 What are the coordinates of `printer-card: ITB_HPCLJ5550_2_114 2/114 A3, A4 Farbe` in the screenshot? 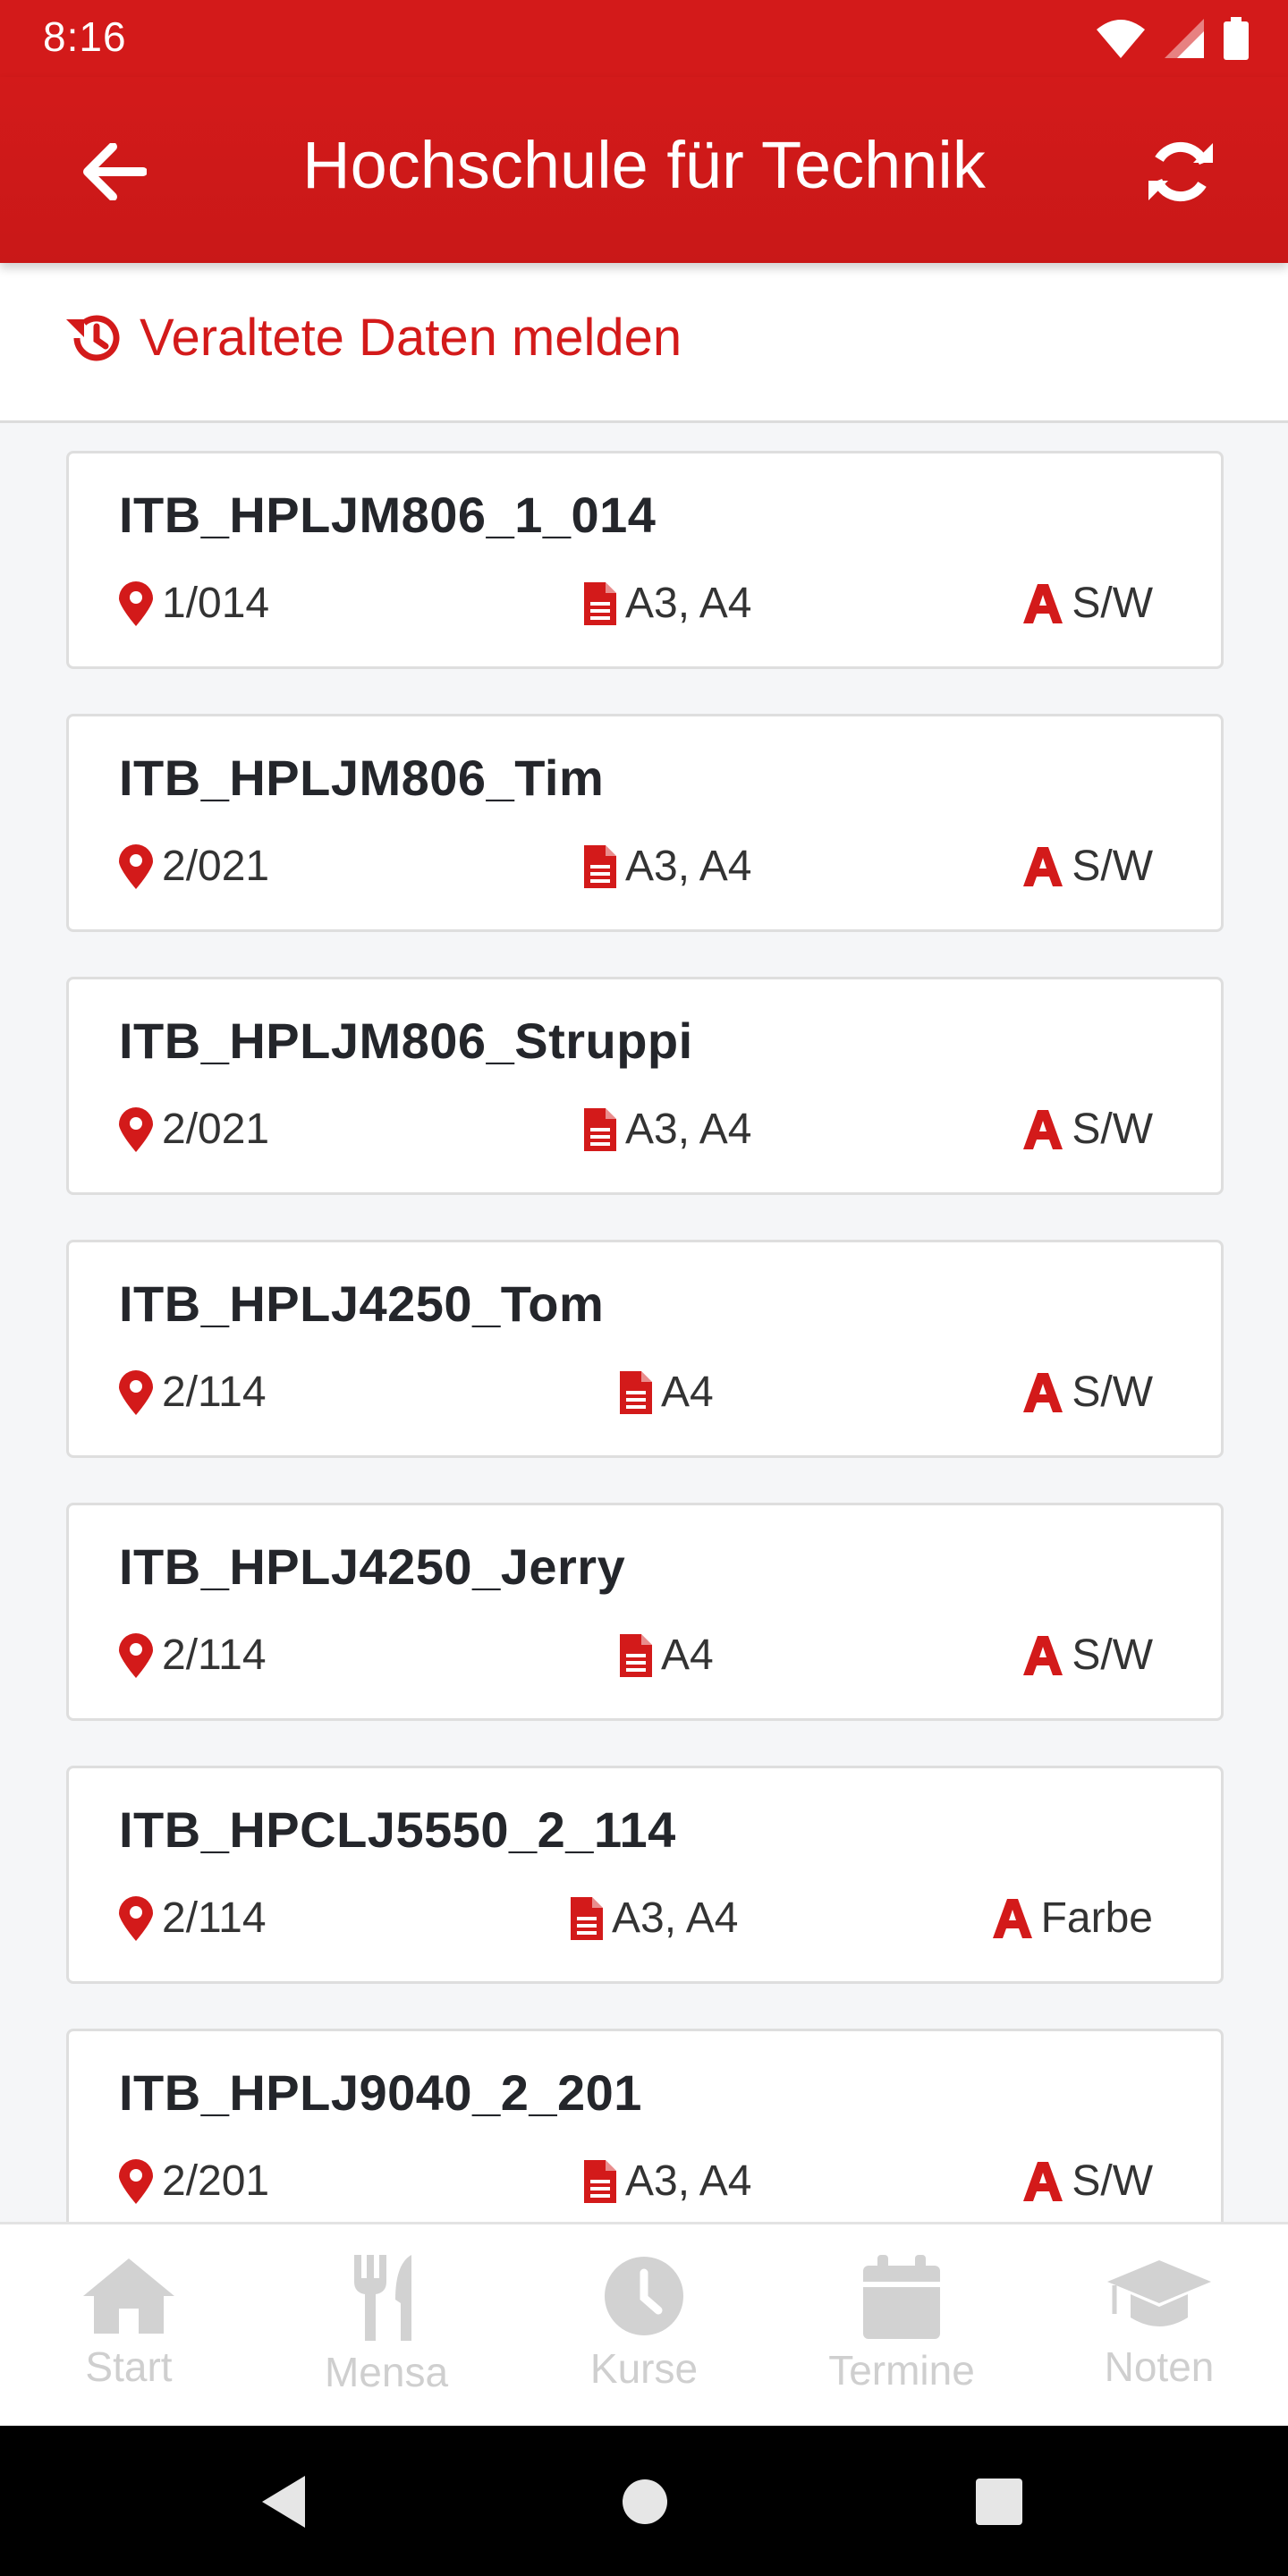 It's located at (645, 1875).